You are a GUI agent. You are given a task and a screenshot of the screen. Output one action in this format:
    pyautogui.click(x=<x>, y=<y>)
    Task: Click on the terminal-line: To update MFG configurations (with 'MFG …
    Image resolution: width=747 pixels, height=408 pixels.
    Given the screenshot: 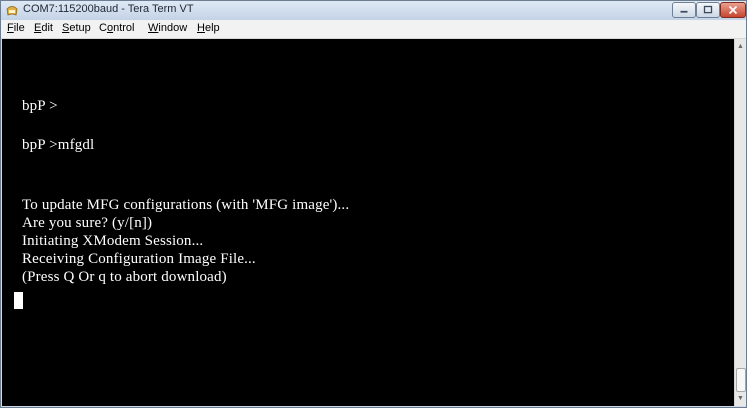 What is the action you would take?
    pyautogui.click(x=186, y=205)
    